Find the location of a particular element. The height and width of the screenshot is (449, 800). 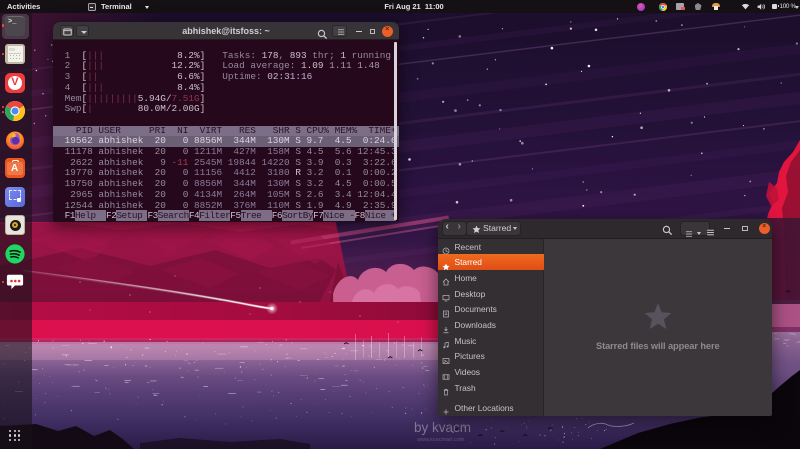

svg-text: www.kvacmart.com is located at coordinates (440, 440).